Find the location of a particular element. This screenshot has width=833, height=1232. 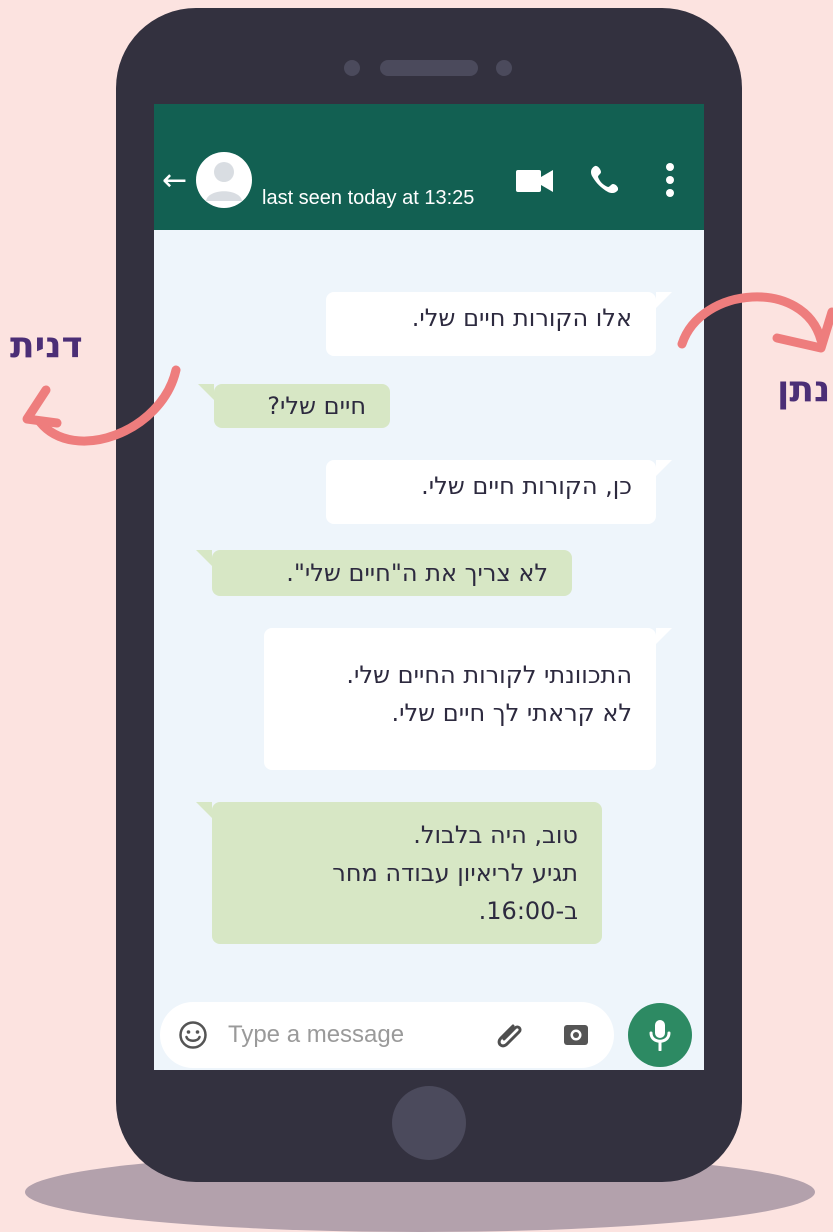

right-name-label: נתן is located at coordinates (804, 389).